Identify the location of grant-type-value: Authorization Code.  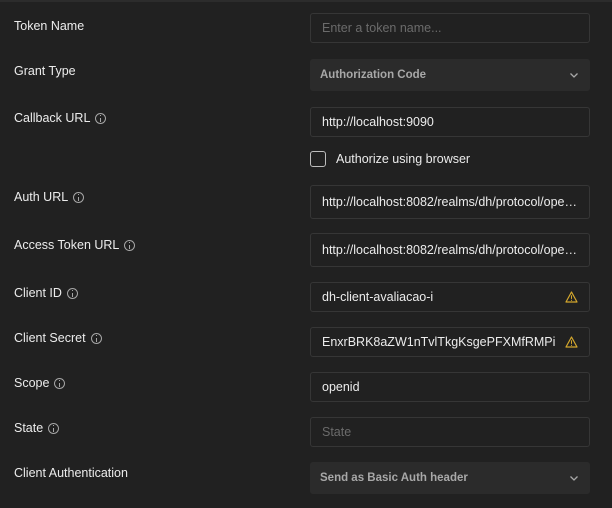
(373, 75).